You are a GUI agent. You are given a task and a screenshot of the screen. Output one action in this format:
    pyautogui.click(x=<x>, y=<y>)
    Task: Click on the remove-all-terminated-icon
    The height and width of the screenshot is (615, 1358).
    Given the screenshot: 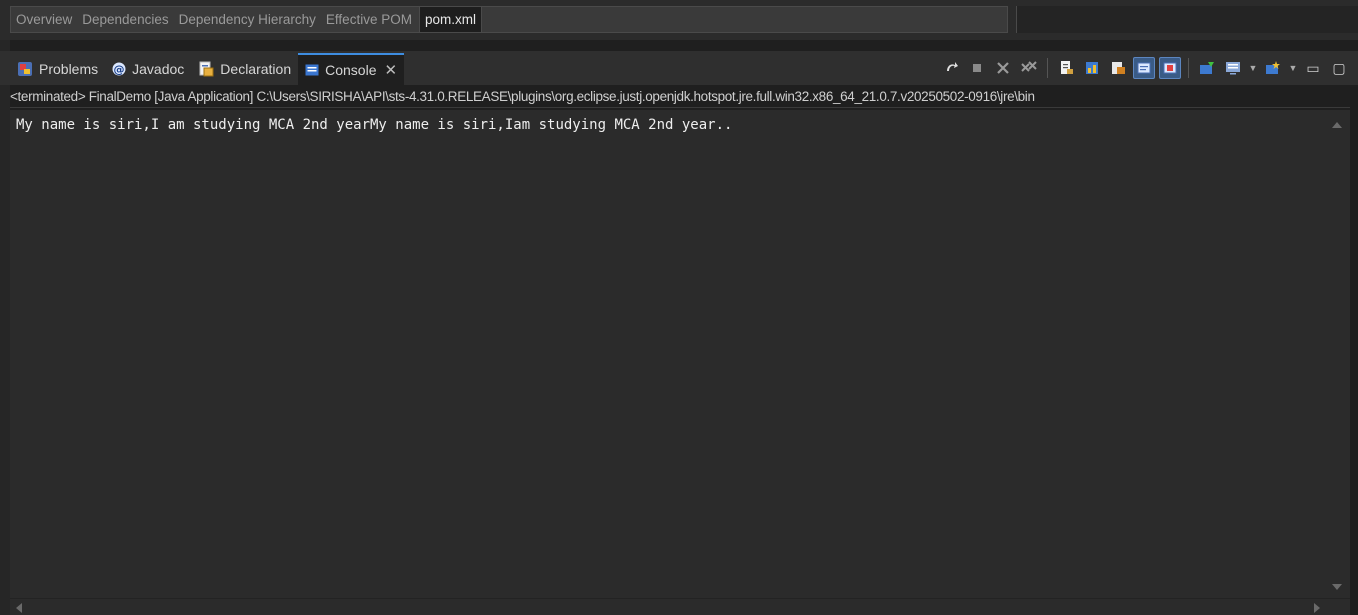 What is the action you would take?
    pyautogui.click(x=1029, y=68)
    